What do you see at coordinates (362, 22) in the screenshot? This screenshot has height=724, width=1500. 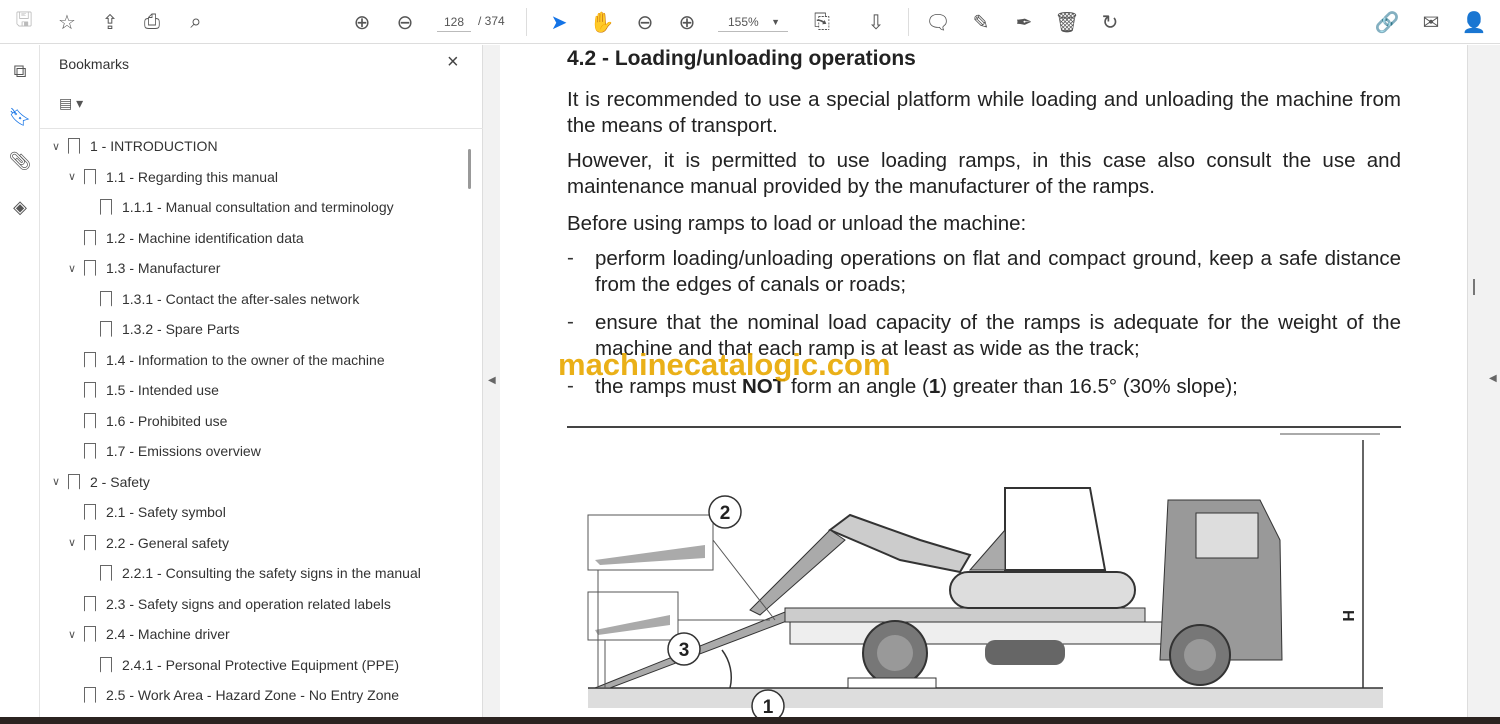 I see `page-up-icon: ⊕` at bounding box center [362, 22].